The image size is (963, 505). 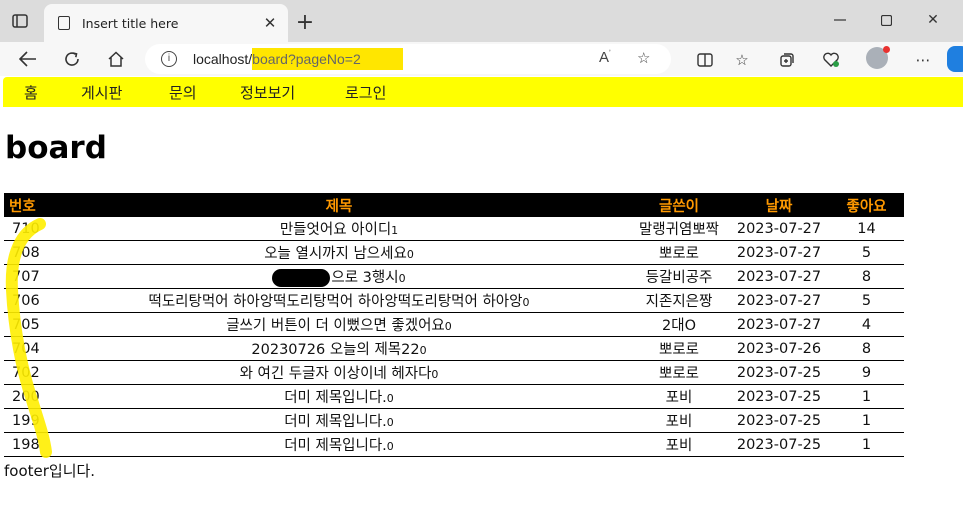 What do you see at coordinates (335, 230) in the screenshot?
I see `row-title-text: 만들엇어요 아이디` at bounding box center [335, 230].